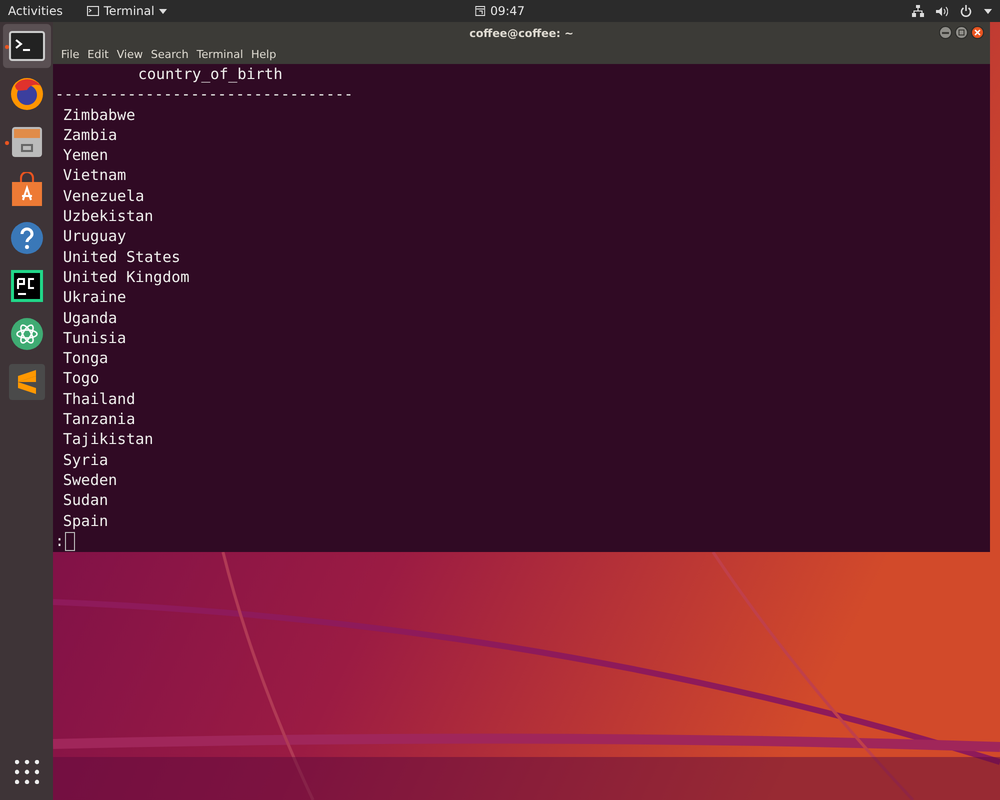  Describe the element at coordinates (126, 277) in the screenshot. I see `table-cell: United Kingdom` at that location.